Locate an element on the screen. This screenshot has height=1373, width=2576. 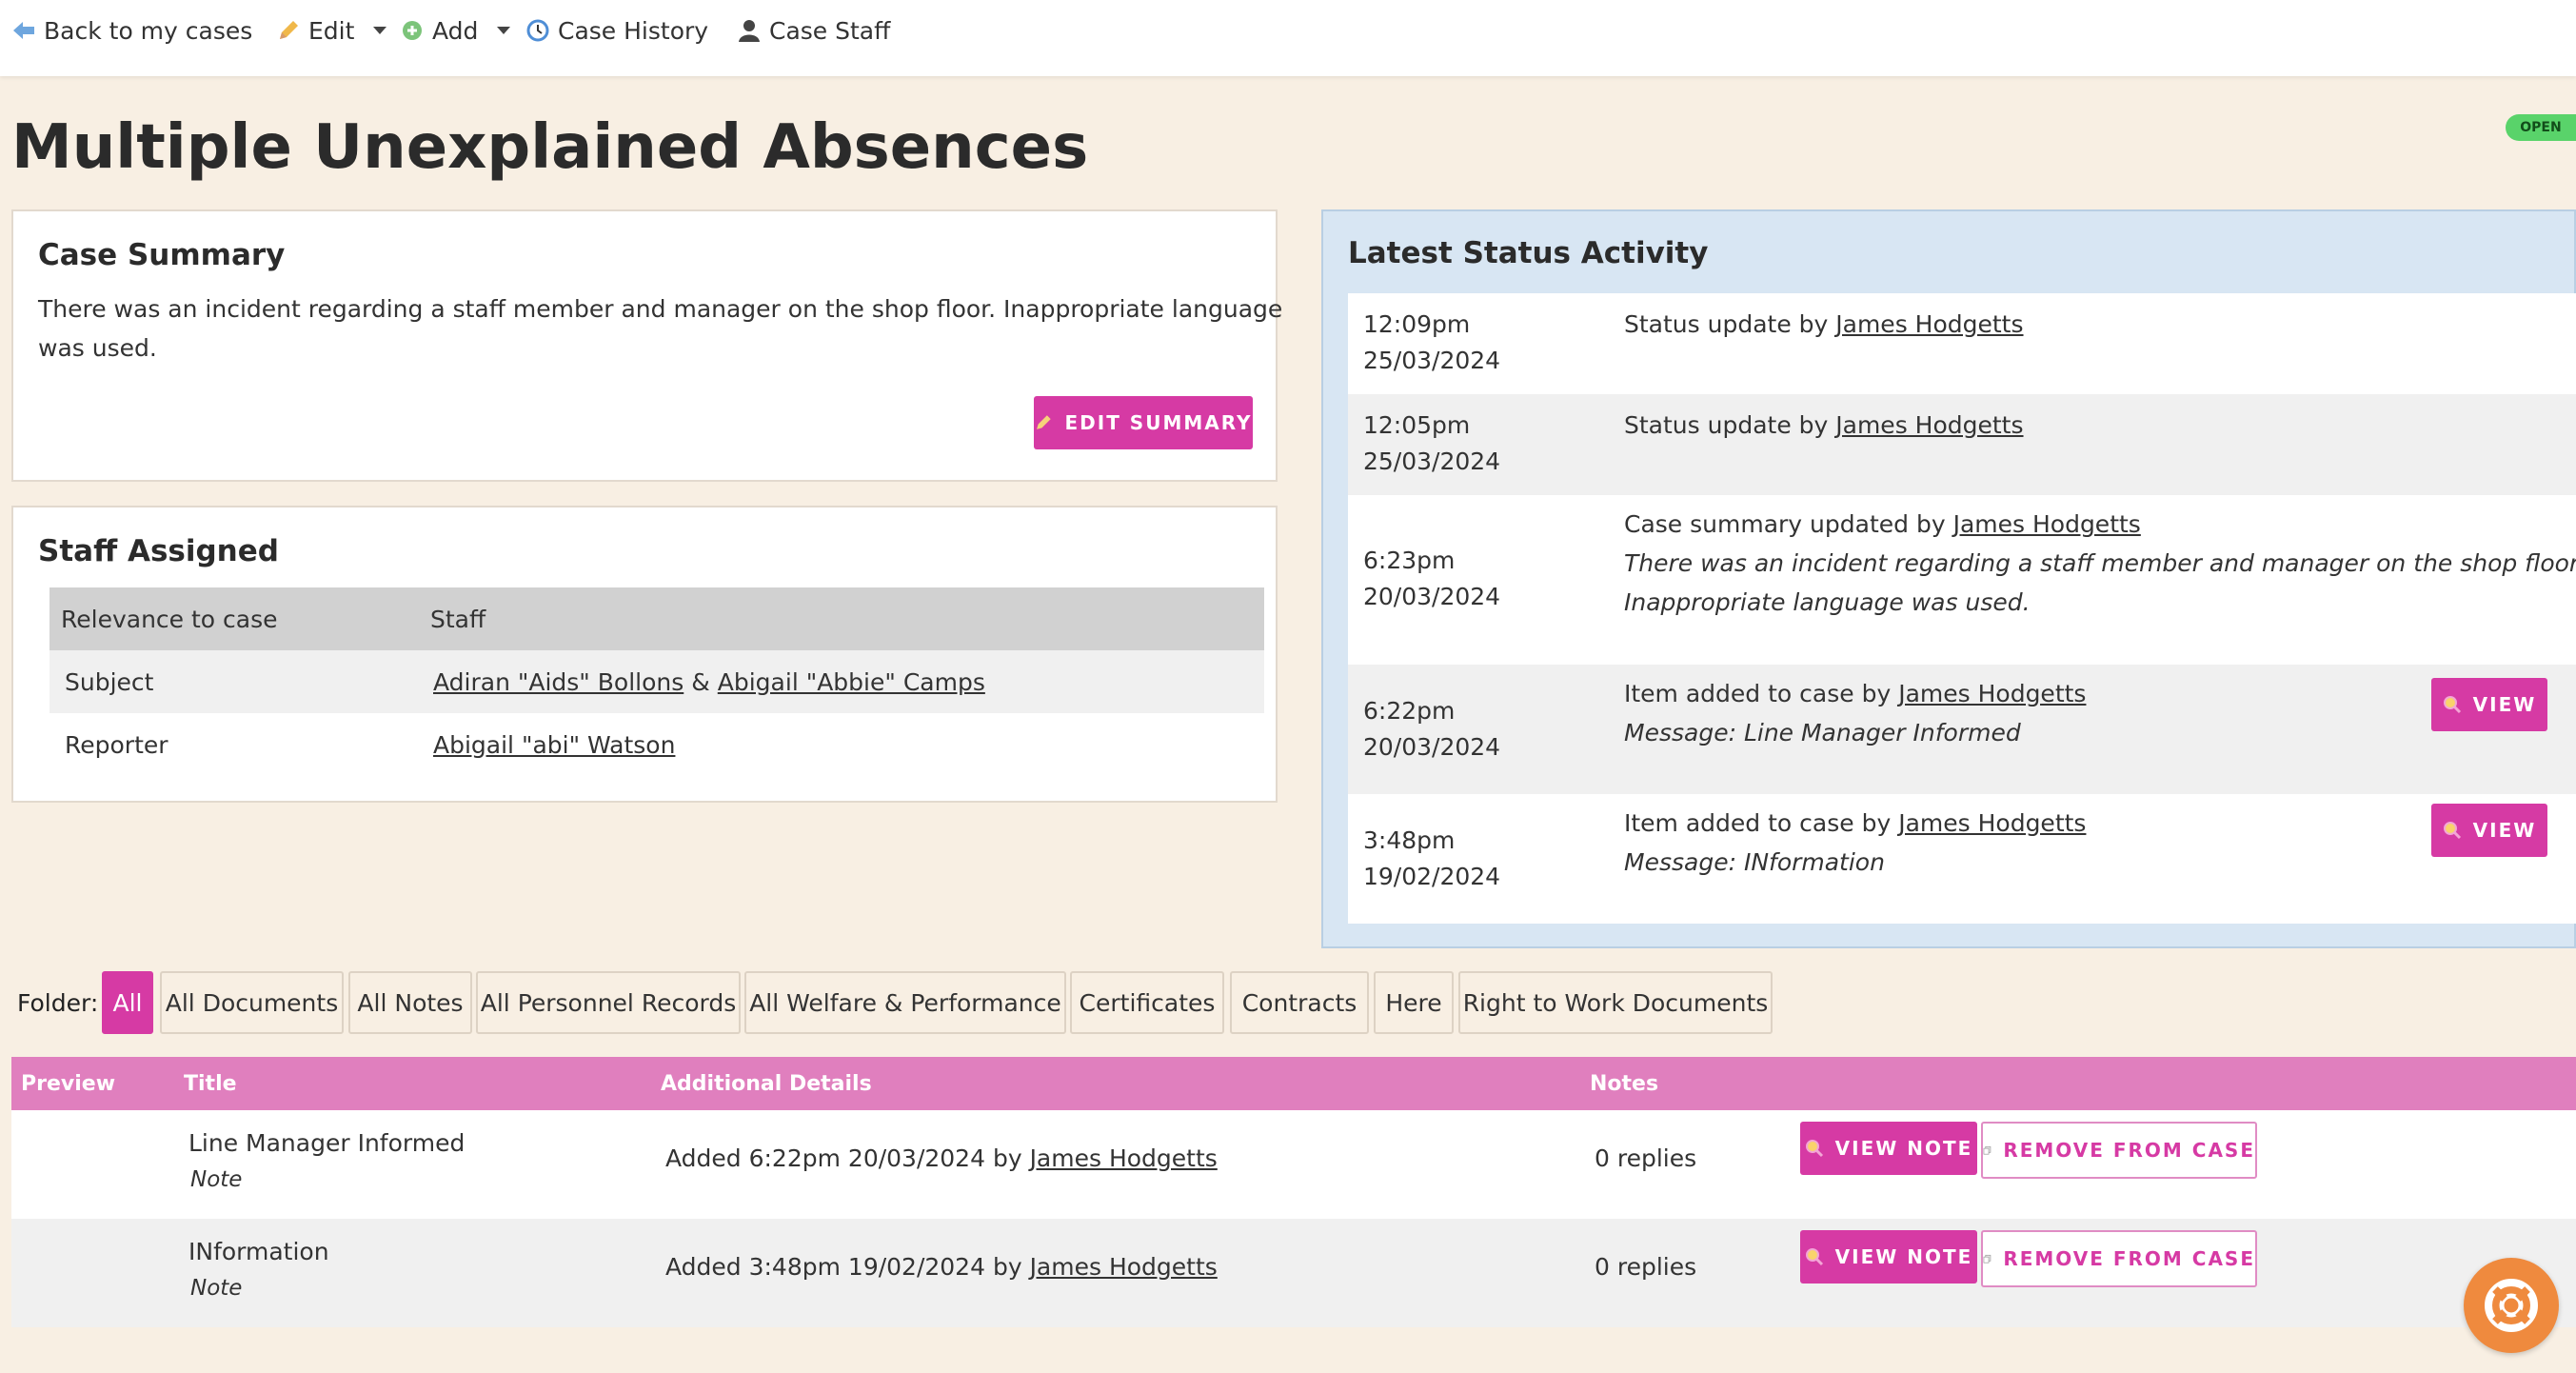
table-row: Reporter Abigail "abi" Watson is located at coordinates (657, 744).